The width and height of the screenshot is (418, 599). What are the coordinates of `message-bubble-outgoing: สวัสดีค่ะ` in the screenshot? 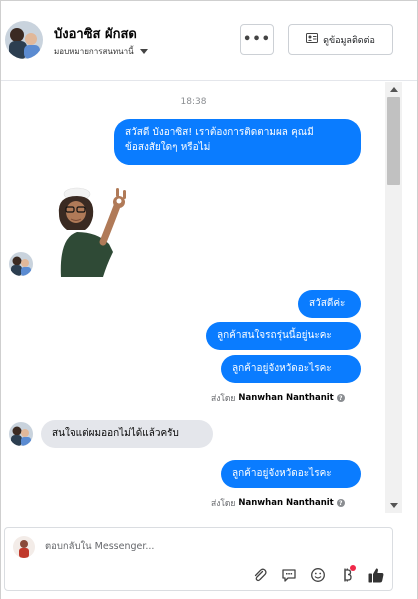 It's located at (329, 304).